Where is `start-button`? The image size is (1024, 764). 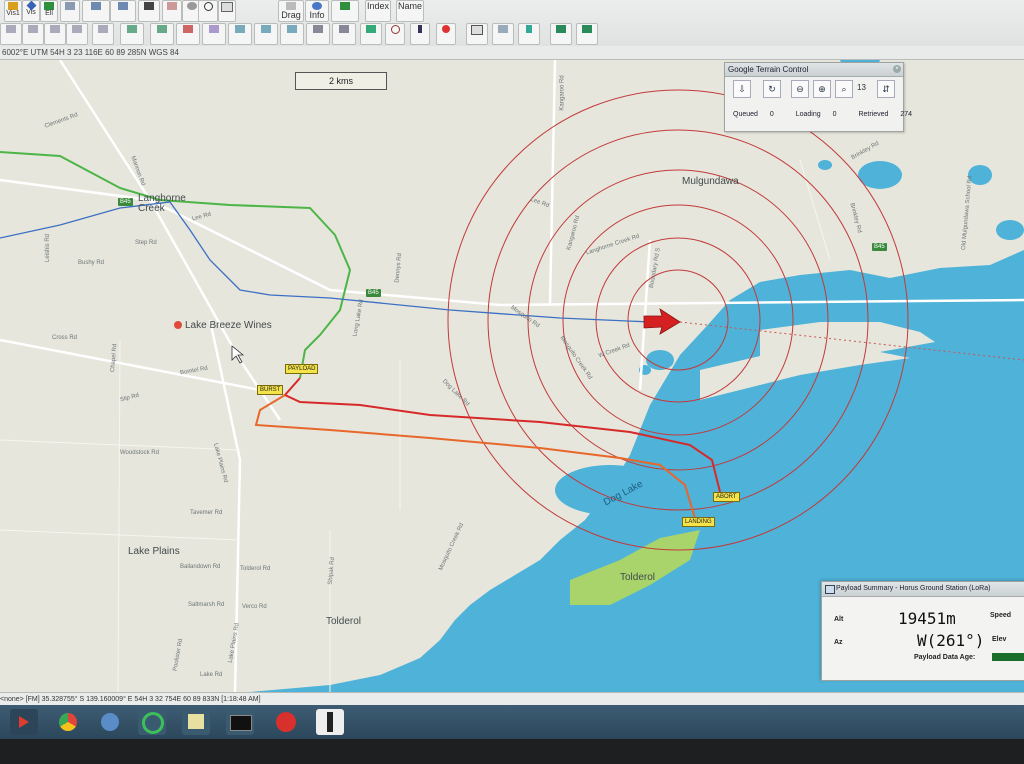
start-button is located at coordinates (24, 722).